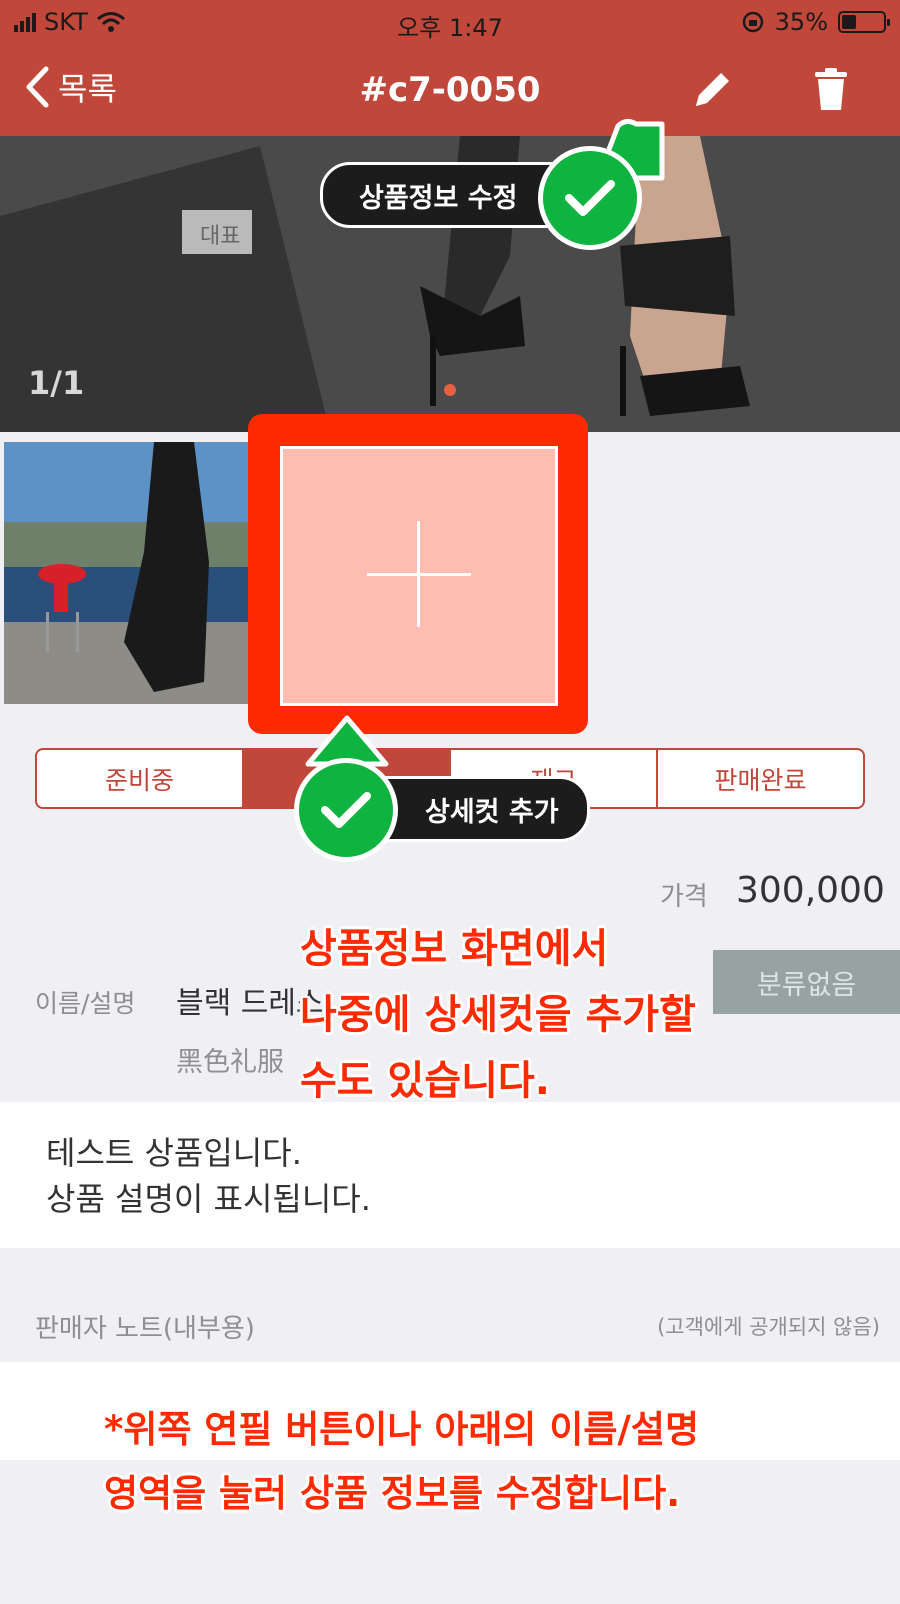 Image resolution: width=900 pixels, height=1604 pixels. What do you see at coordinates (450, 1175) in the screenshot?
I see `product-description: 테스트 상품입니다. 상품 설명이 표시됩니다.` at bounding box center [450, 1175].